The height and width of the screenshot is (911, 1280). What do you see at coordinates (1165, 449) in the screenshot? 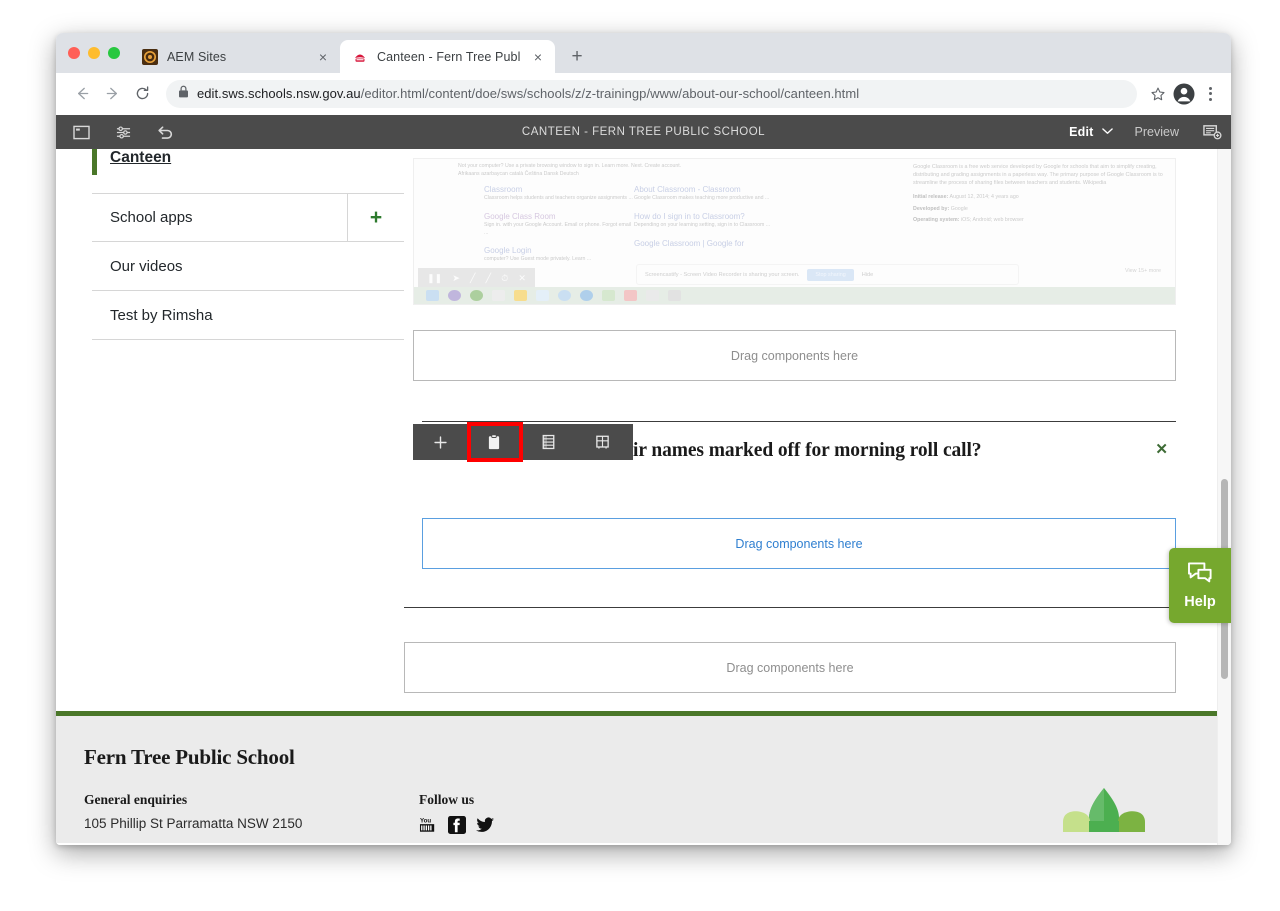
I see `remove-question-button: ✕` at bounding box center [1165, 449].